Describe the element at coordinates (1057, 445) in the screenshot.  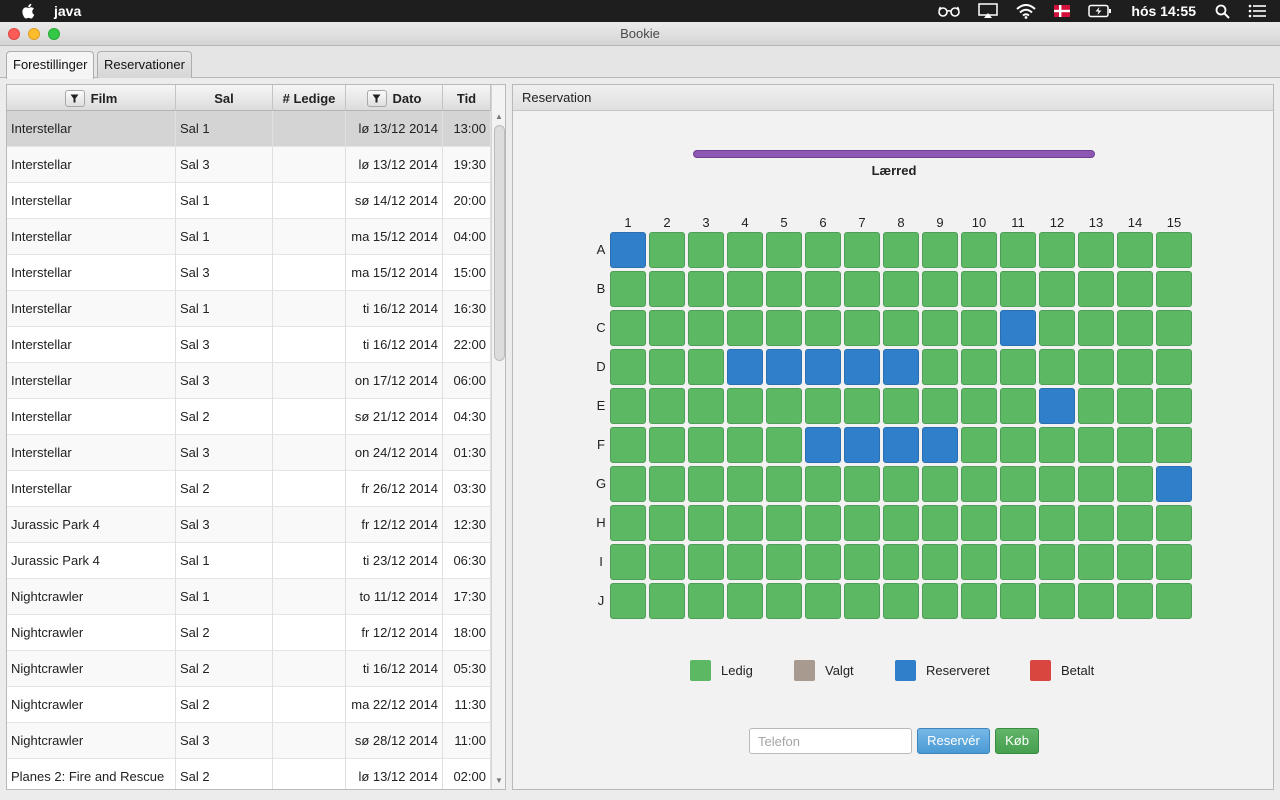
I see `seat-F12` at that location.